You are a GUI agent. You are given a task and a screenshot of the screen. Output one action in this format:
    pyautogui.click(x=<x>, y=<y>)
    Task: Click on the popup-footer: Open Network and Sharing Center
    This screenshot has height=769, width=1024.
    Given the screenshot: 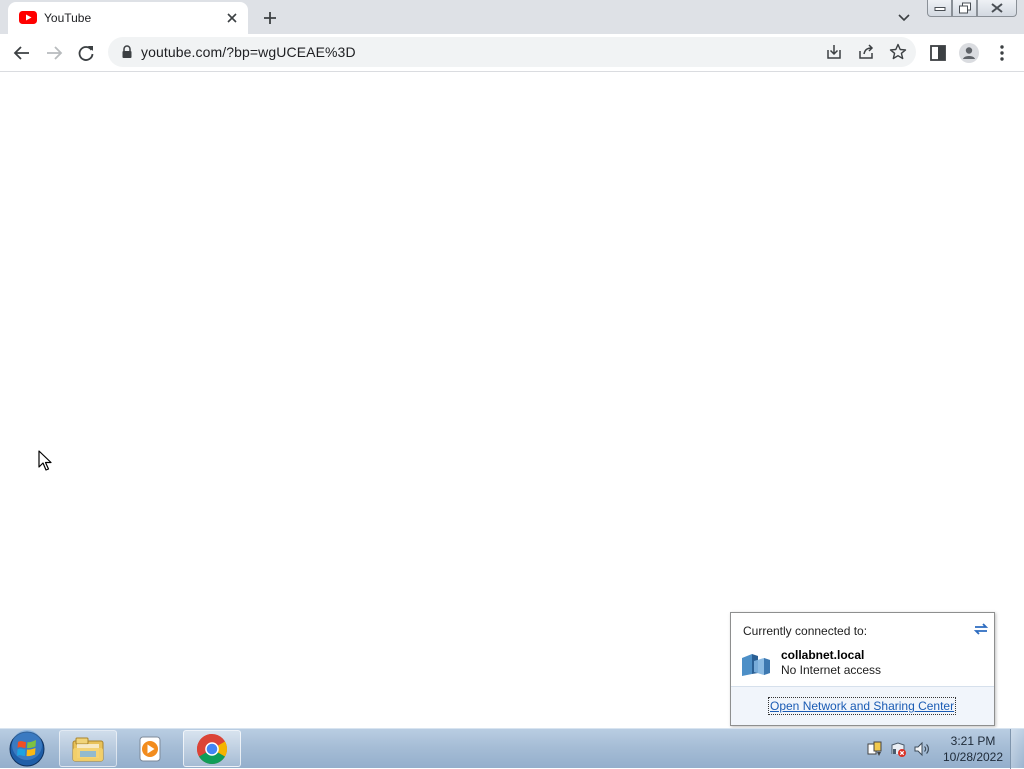 What is the action you would take?
    pyautogui.click(x=862, y=705)
    